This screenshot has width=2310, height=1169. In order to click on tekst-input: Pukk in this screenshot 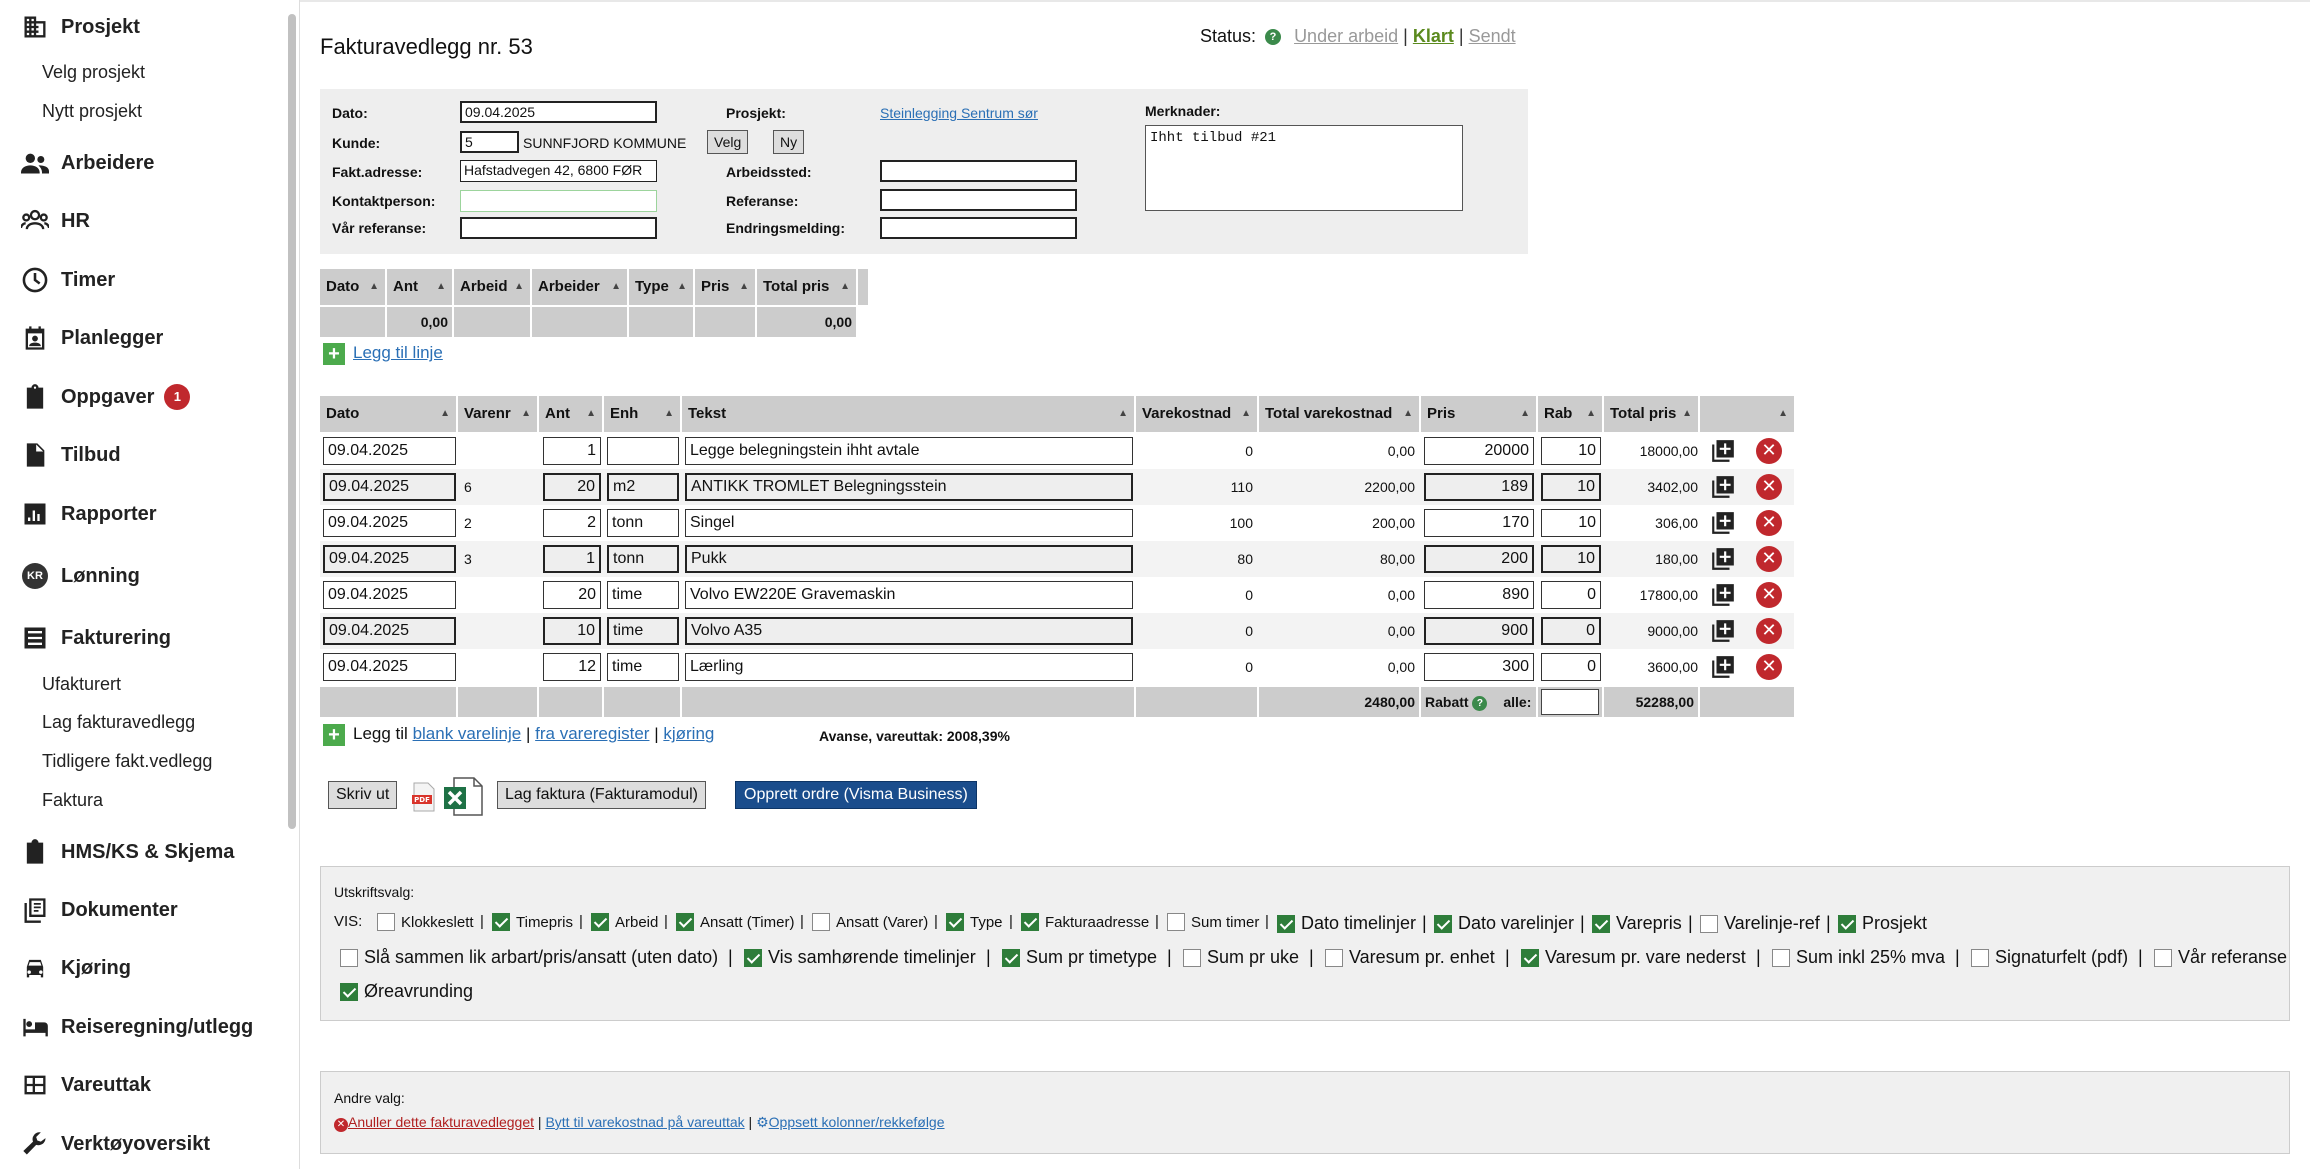, I will do `click(909, 559)`.